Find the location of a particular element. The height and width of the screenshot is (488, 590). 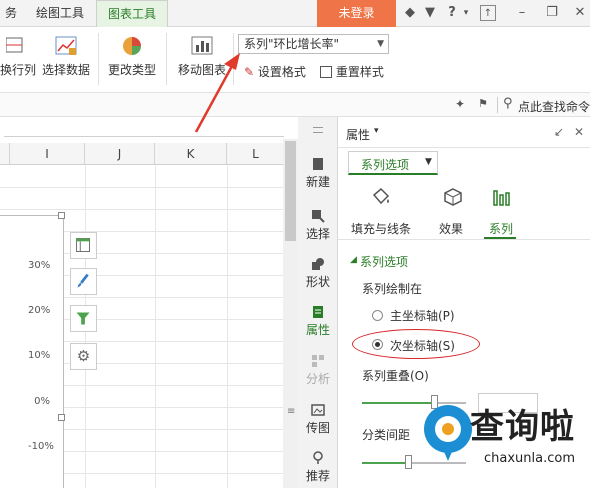

sheet-top-strip is located at coordinates (149, 130).